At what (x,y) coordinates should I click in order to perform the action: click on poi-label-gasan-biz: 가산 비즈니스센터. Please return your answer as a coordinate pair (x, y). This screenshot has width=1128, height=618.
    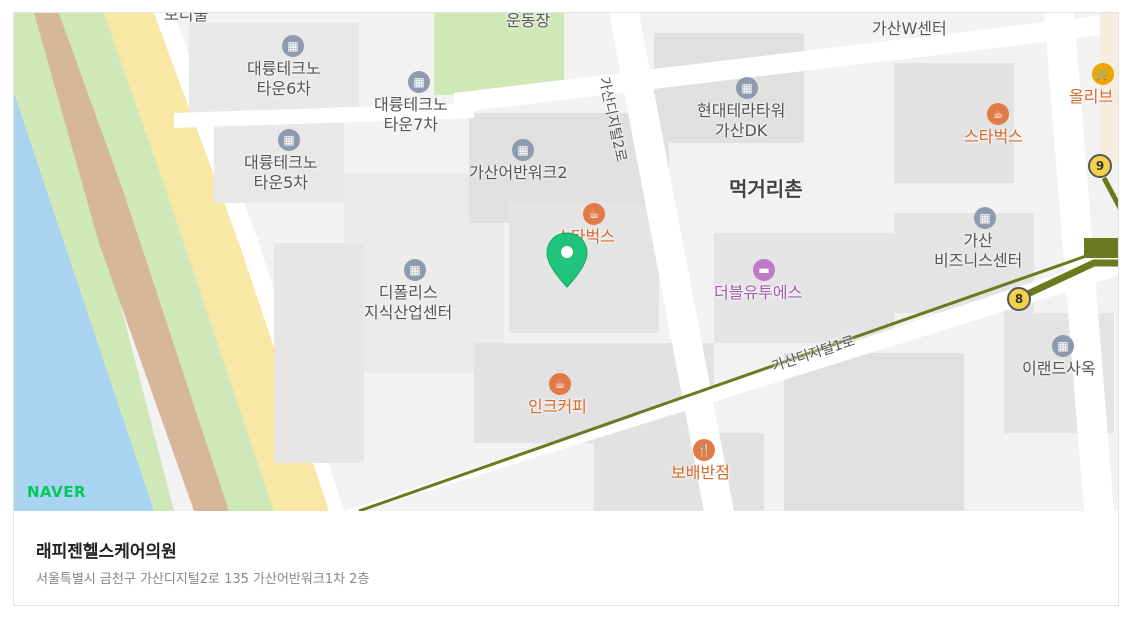
    Looking at the image, I should click on (978, 251).